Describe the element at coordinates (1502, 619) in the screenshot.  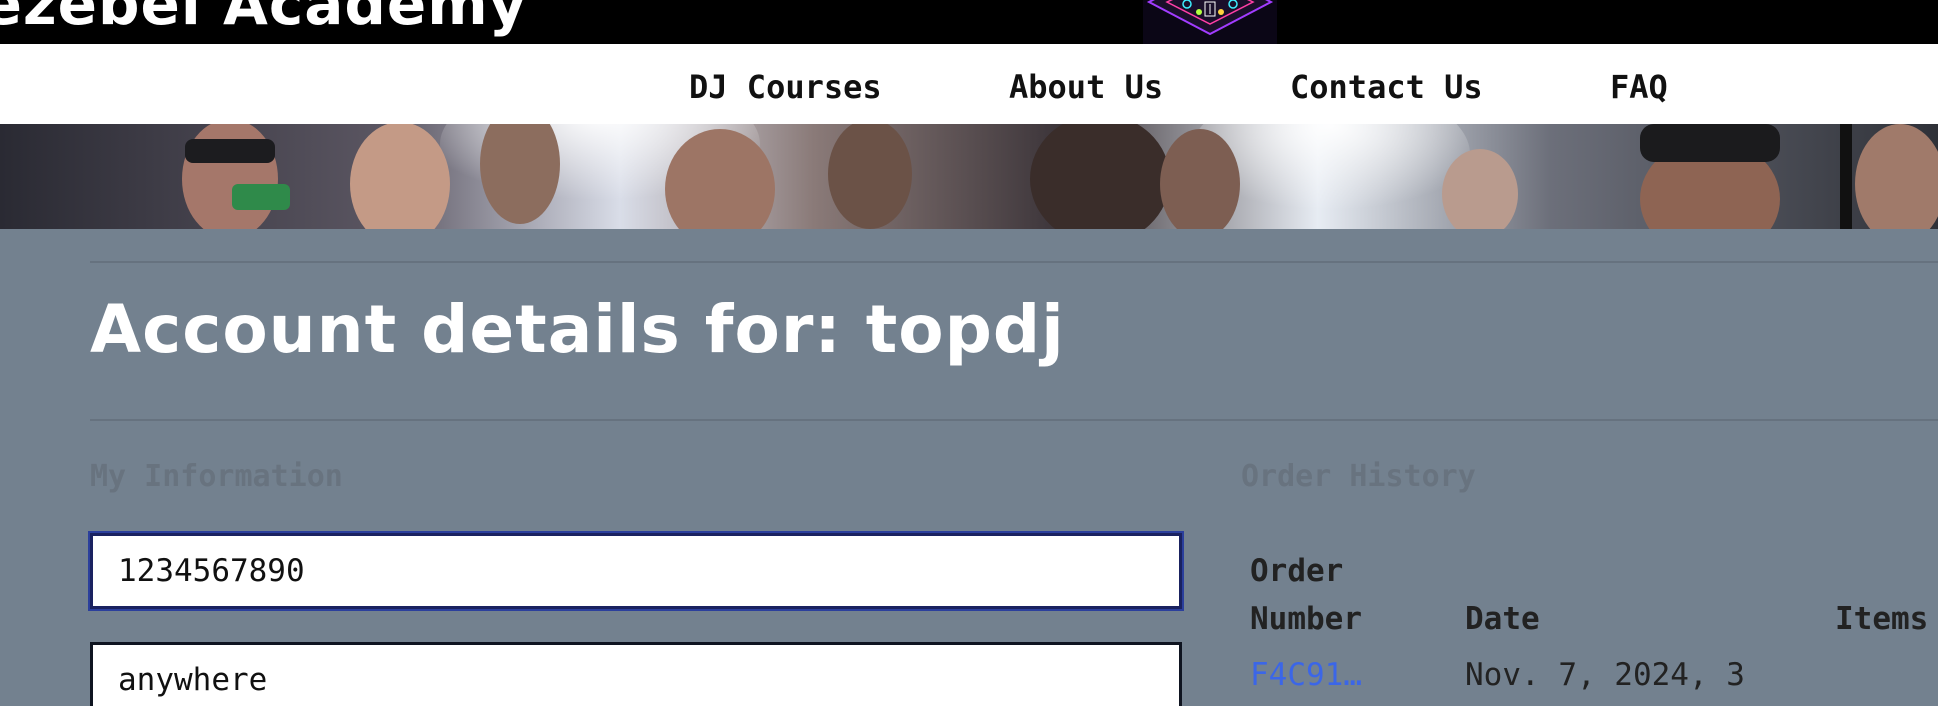
I see `column-header-date: Date` at that location.